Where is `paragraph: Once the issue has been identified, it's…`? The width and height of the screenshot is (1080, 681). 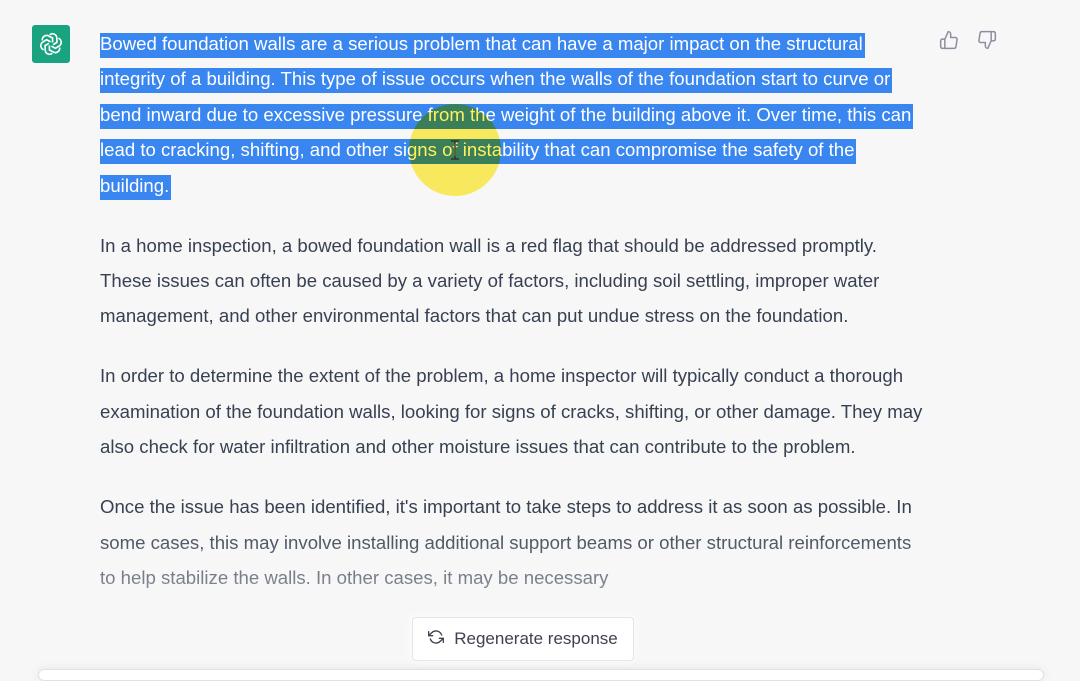
paragraph: Once the issue has been identified, it's… is located at coordinates (506, 542).